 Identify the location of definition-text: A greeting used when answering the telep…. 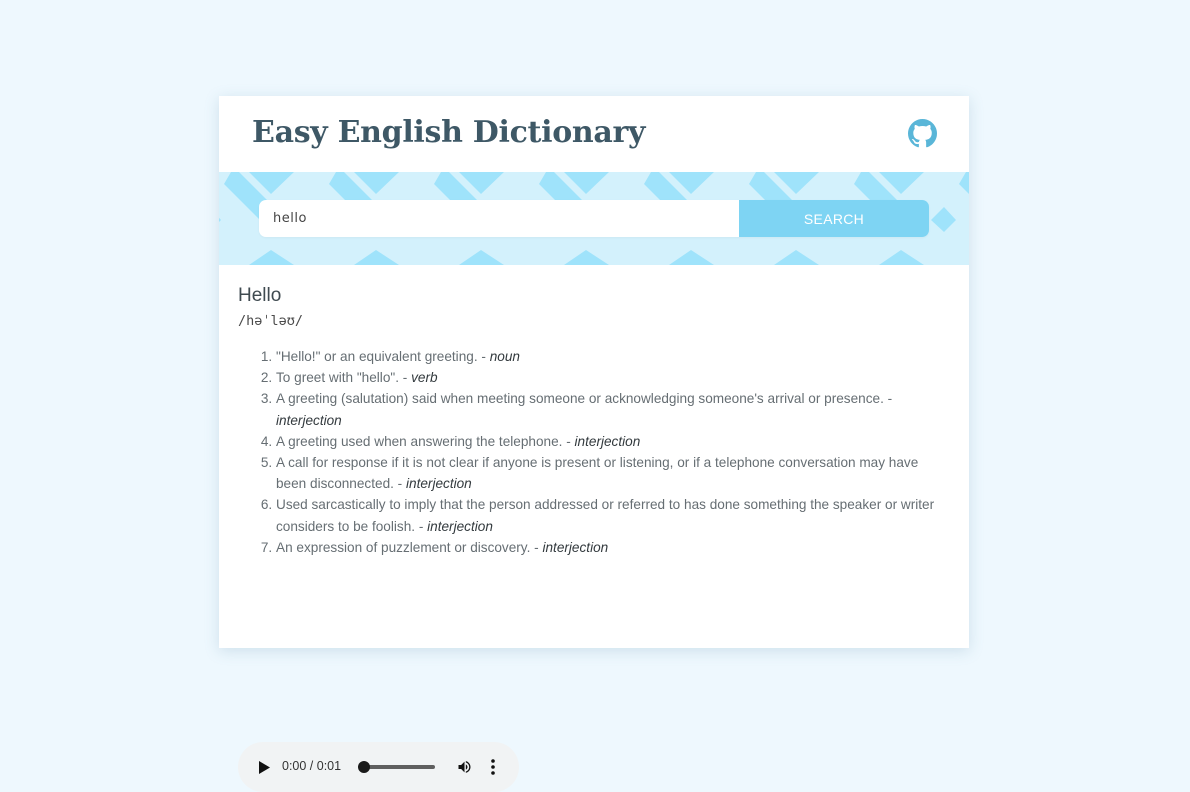
(419, 441).